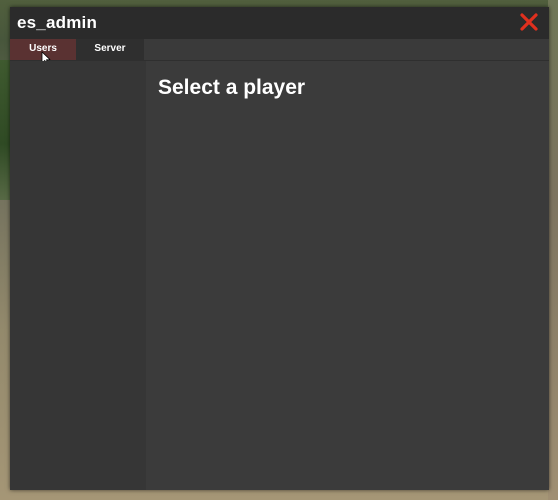 The width and height of the screenshot is (558, 500). I want to click on title-bar: es_admin, so click(279, 23).